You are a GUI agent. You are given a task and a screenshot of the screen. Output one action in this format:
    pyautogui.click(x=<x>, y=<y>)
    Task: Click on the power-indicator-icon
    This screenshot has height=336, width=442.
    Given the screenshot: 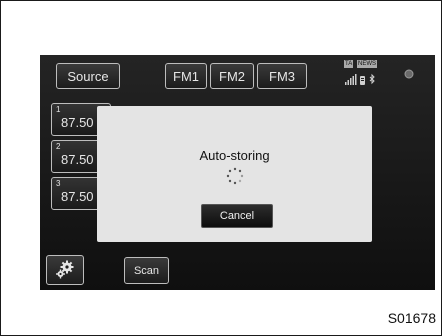 What is the action you would take?
    pyautogui.click(x=409, y=74)
    